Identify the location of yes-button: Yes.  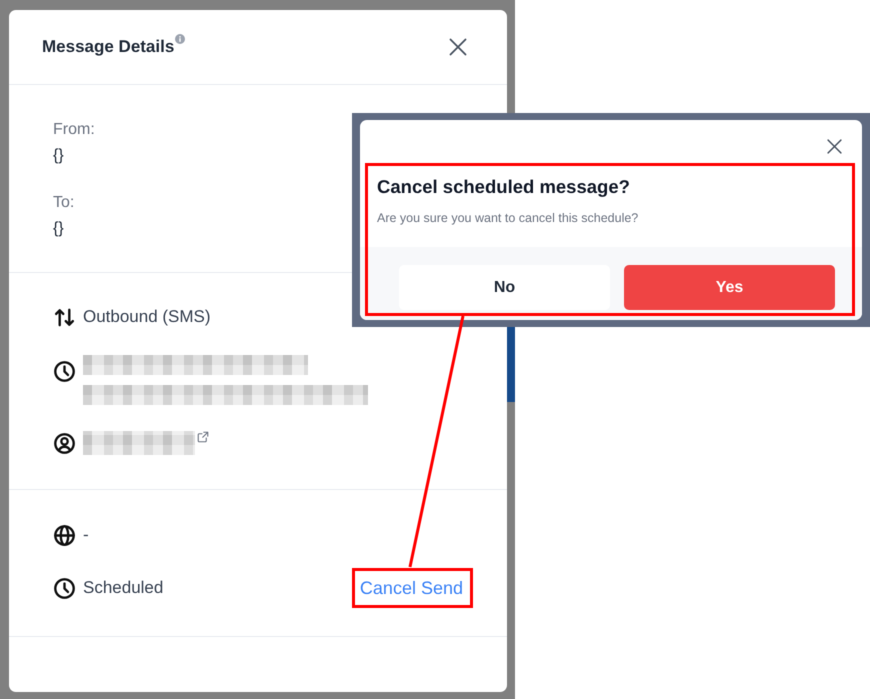
(729, 287).